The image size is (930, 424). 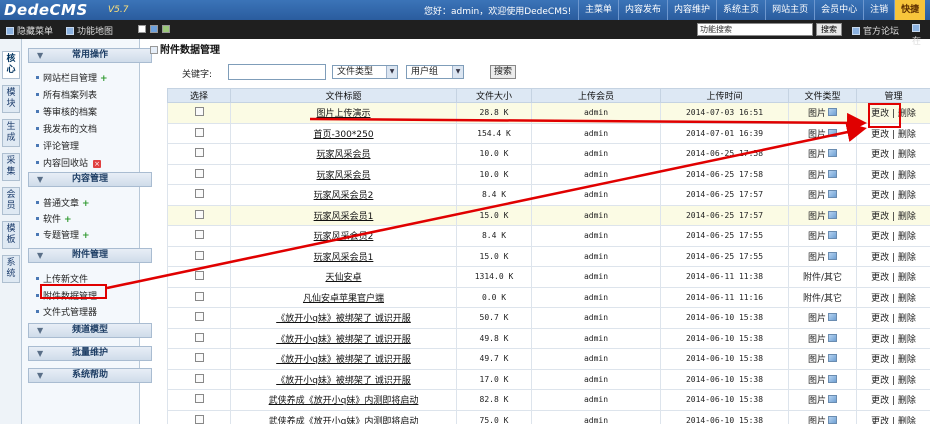 I want to click on vtab-core: 核心, so click(x=11, y=65).